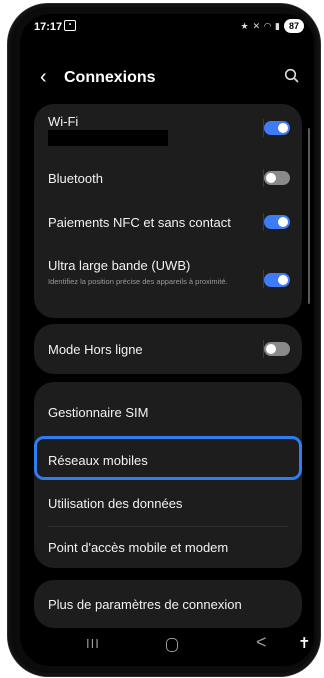 Image resolution: width=324 pixels, height=678 pixels. I want to click on setting-row-more-connection-settings: Plus de paramètres de connexion, so click(168, 604).